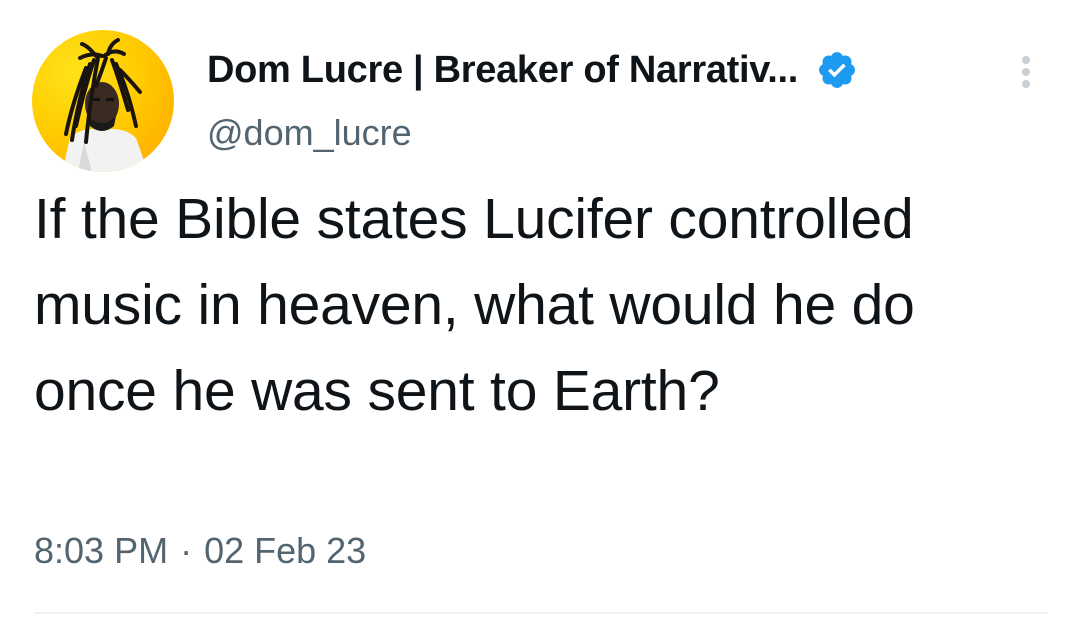  What do you see at coordinates (837, 70) in the screenshot?
I see `verified-badge-icon` at bounding box center [837, 70].